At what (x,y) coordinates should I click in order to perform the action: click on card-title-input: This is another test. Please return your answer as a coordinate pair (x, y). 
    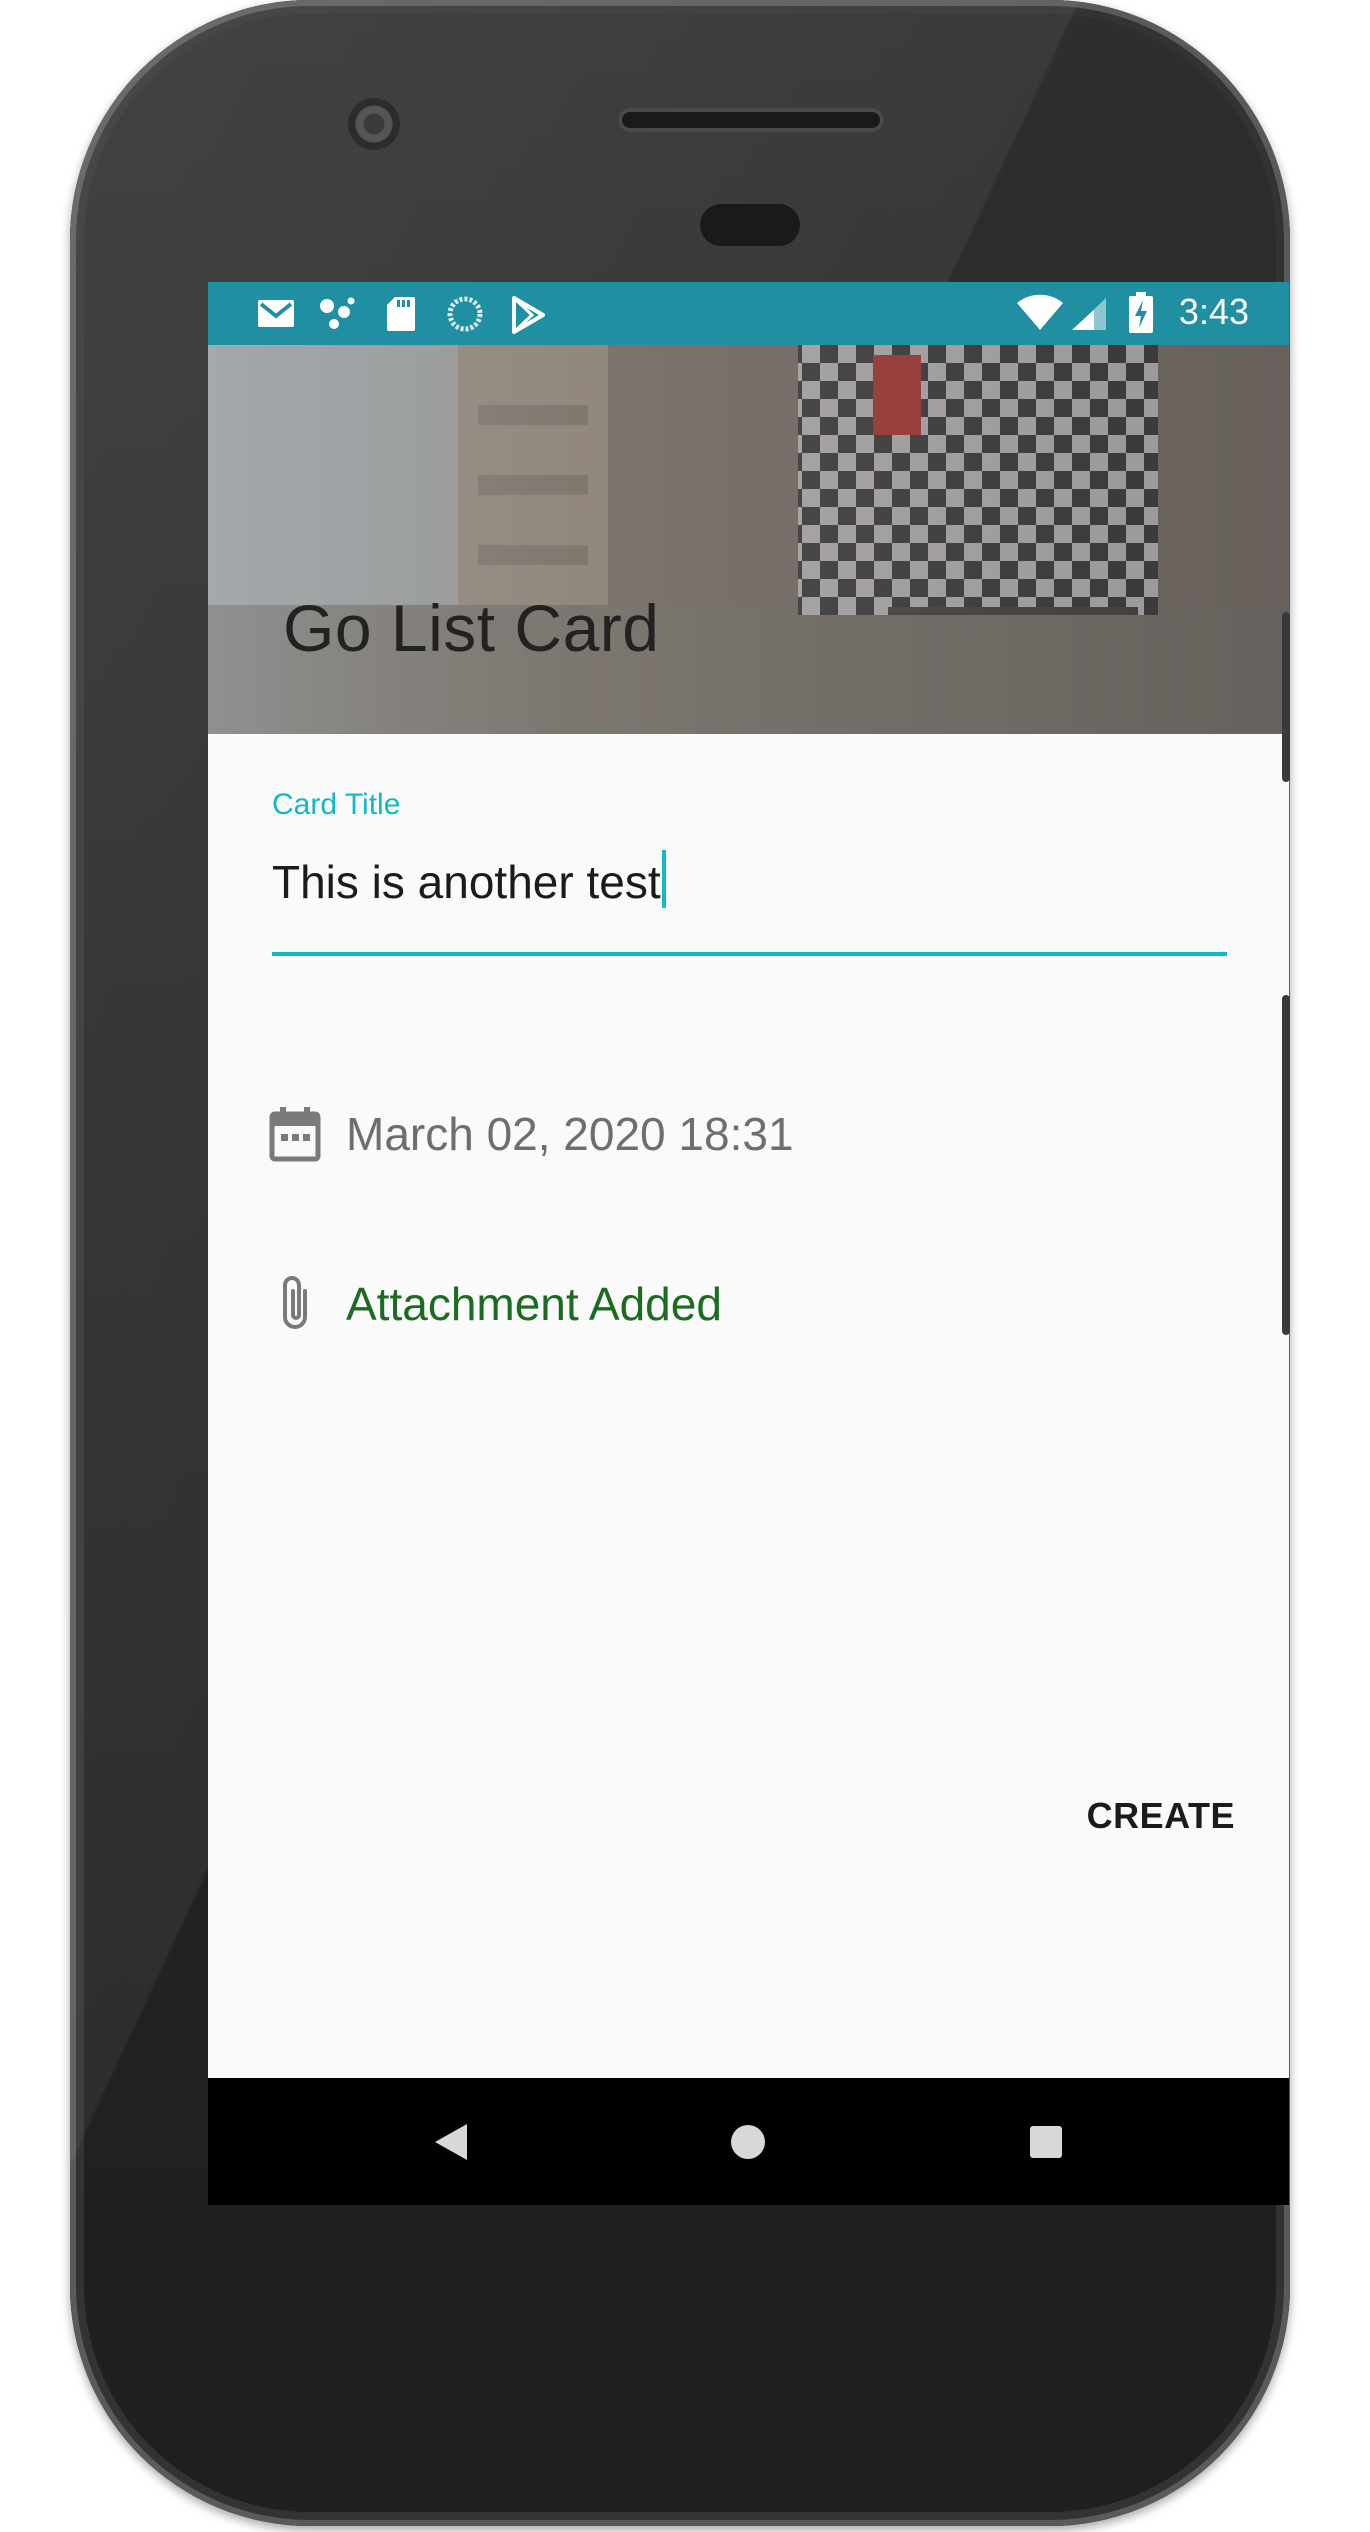
    Looking at the image, I should click on (749, 880).